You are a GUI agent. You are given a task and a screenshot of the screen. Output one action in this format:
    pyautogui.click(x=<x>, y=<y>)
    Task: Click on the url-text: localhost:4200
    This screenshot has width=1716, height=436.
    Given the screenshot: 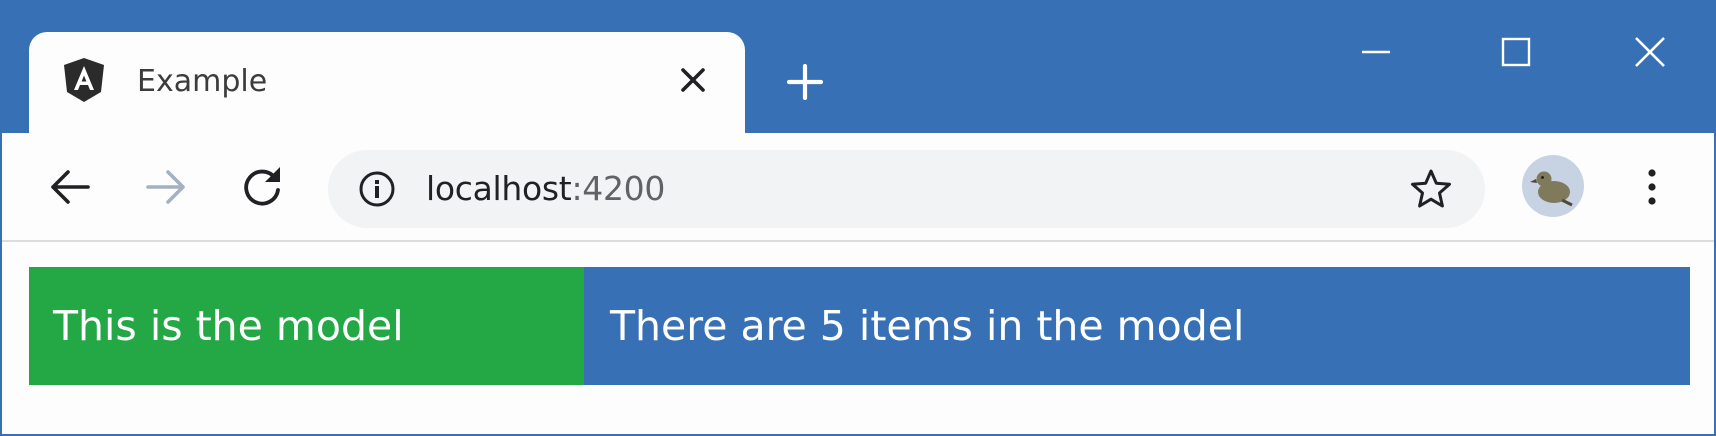 What is the action you would take?
    pyautogui.click(x=545, y=189)
    